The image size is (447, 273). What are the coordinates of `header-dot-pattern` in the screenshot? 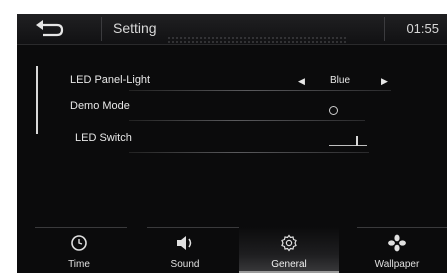 It's located at (257, 40).